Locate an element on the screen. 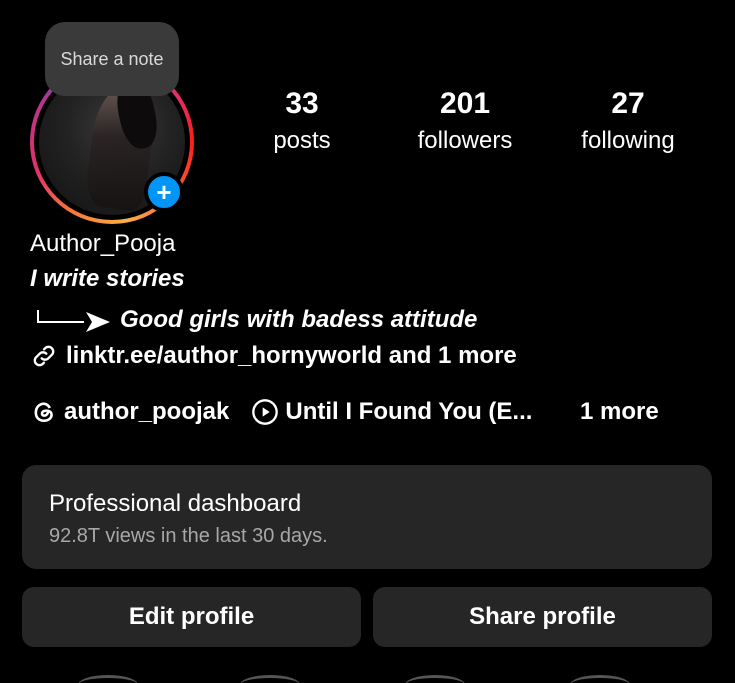 The height and width of the screenshot is (683, 735). display-name: Author_Pooja is located at coordinates (103, 243).